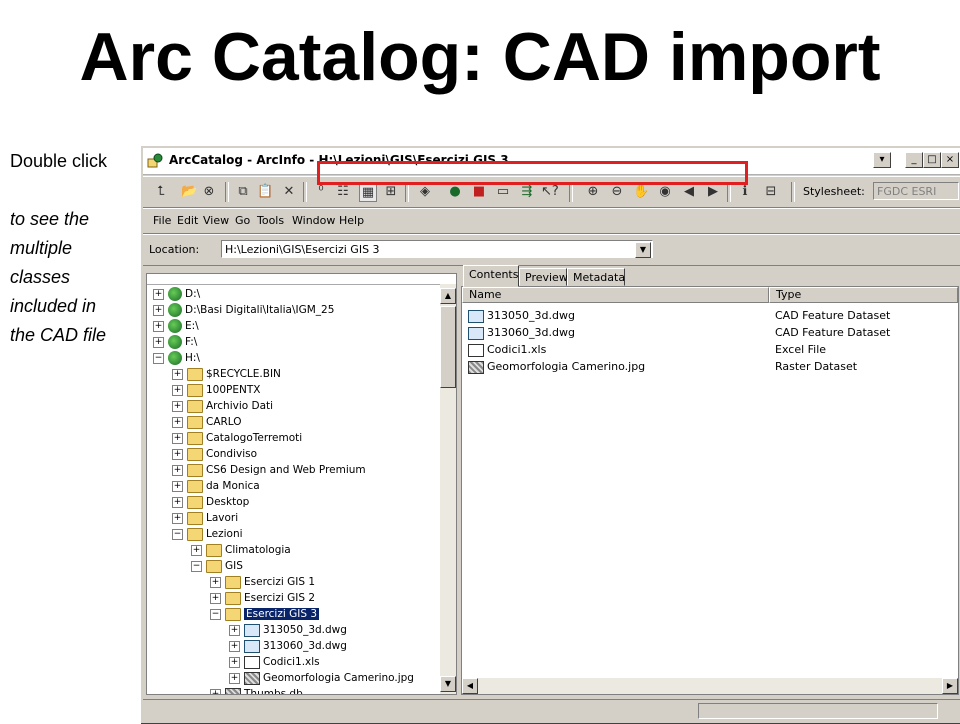 The width and height of the screenshot is (960, 724). I want to click on tree-item: + CARLO, so click(207, 422).